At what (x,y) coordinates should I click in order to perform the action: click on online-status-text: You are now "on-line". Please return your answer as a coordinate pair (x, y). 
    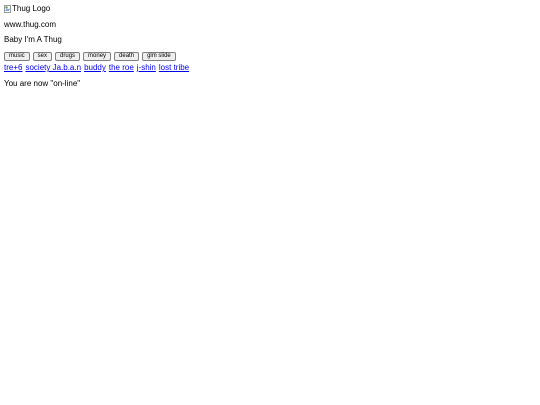
    Looking at the image, I should click on (42, 83).